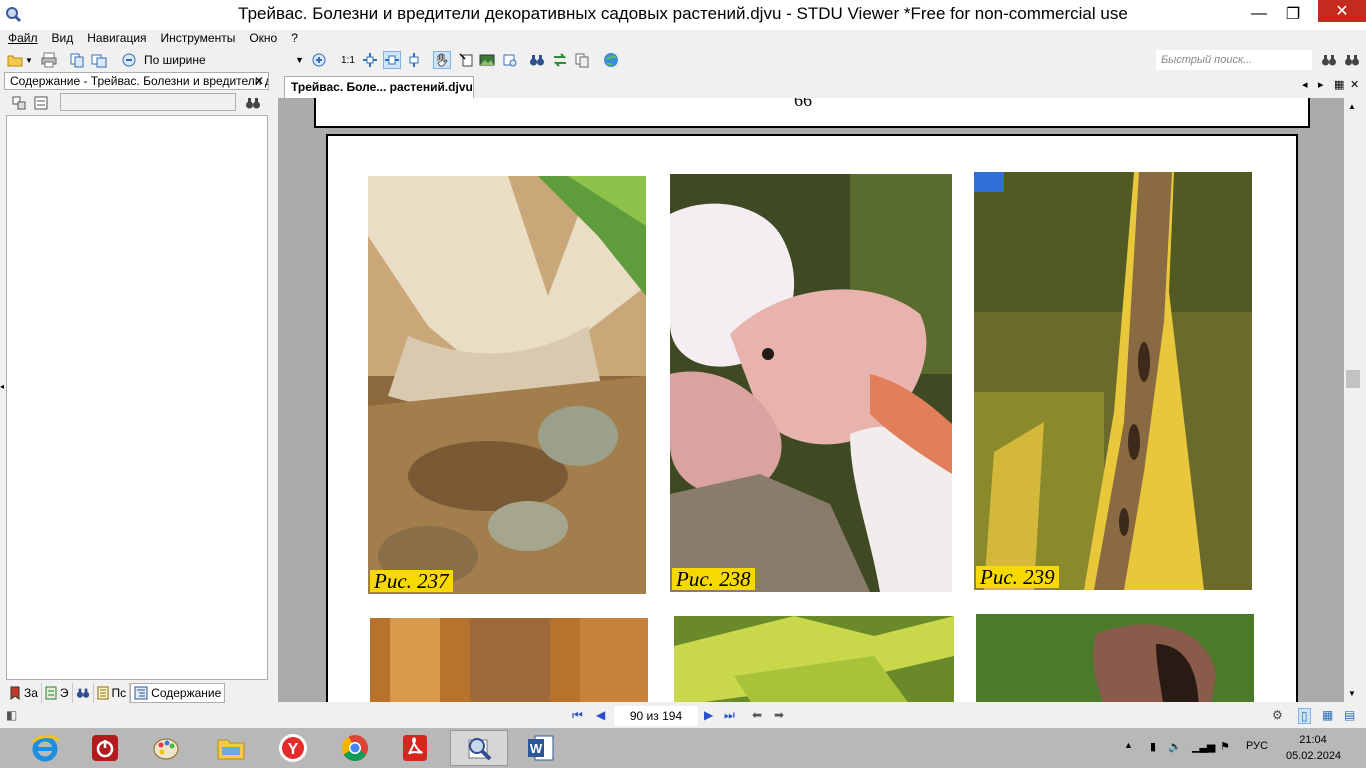 This screenshot has width=1366, height=768. I want to click on clock: 21:04 05.02.2024, so click(1314, 748).